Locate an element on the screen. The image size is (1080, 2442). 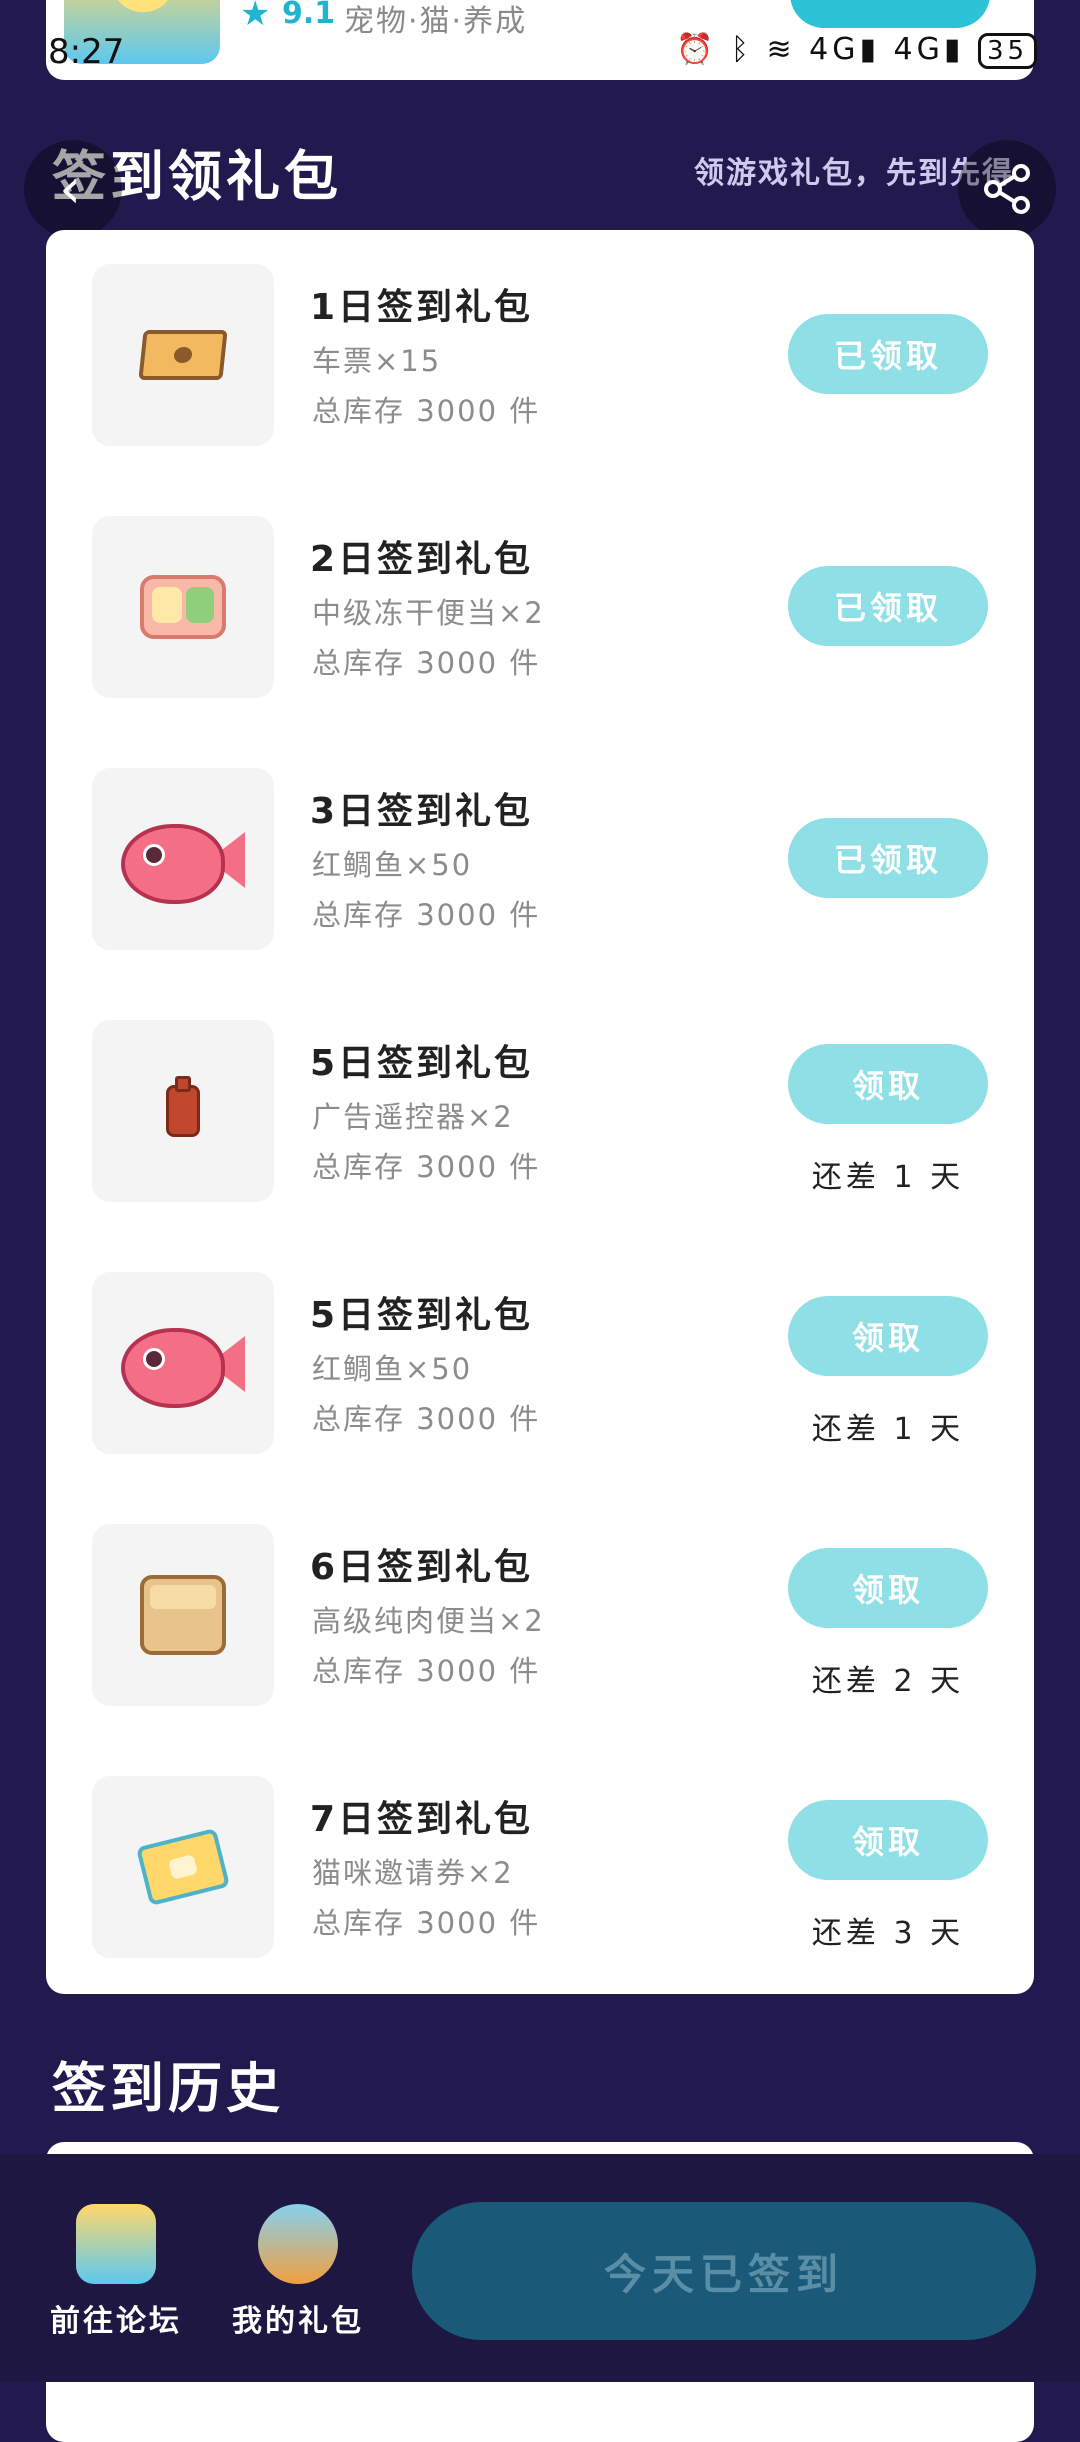
bento-box-icon is located at coordinates (183, 1615).